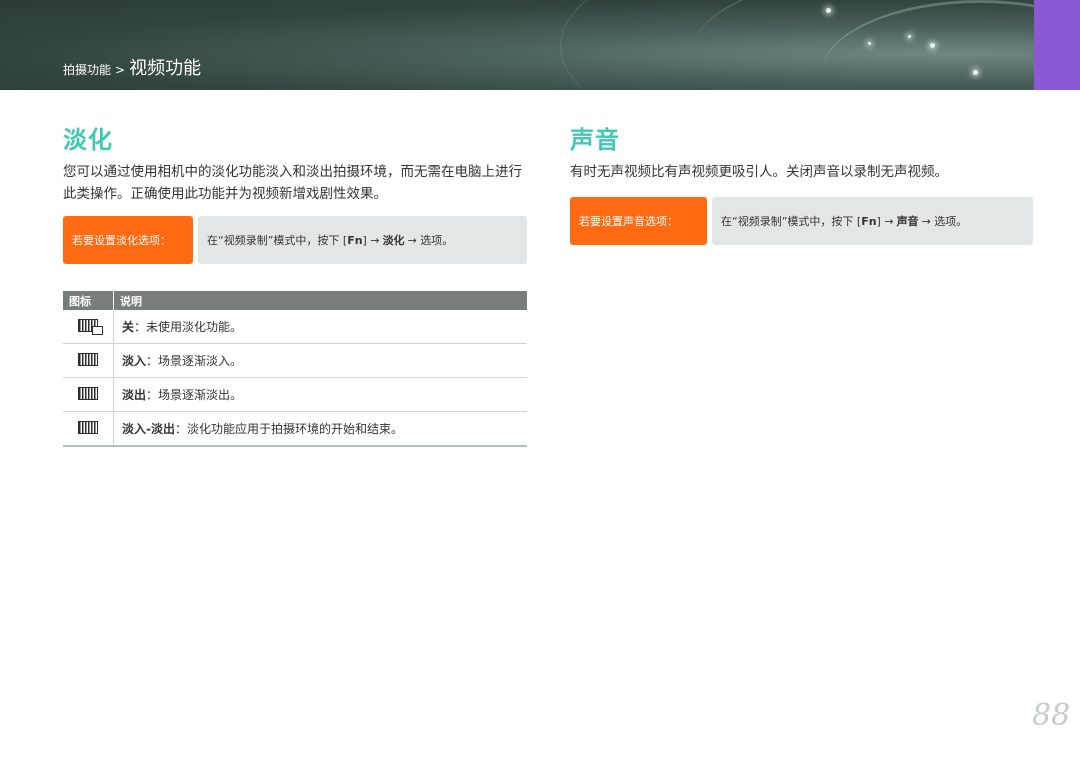  I want to click on fade-tip: 若要设置淡化选项： 在“视频录制”模式中，按下 [Fn] → 淡化 → 选项。, so click(295, 240).